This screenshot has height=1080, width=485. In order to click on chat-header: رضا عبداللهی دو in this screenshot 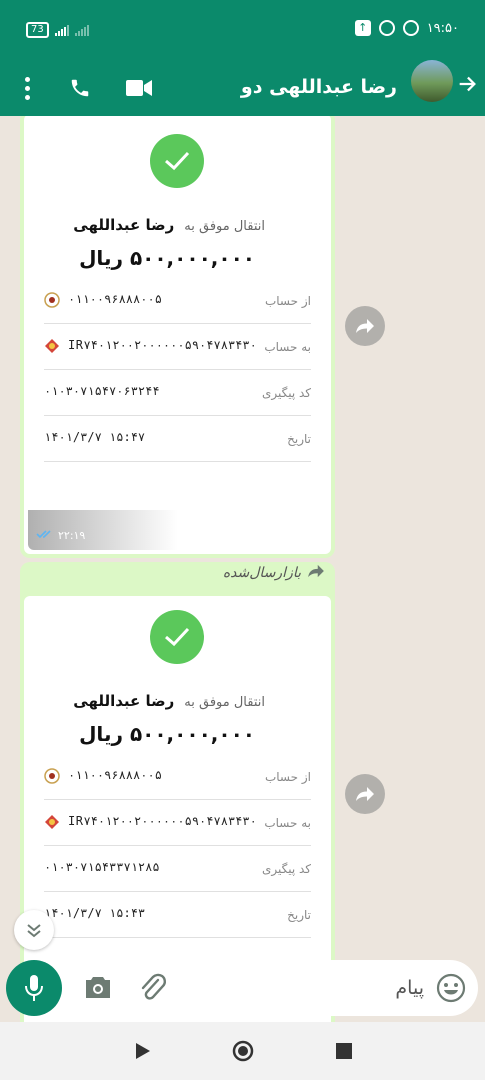, I will do `click(242, 88)`.